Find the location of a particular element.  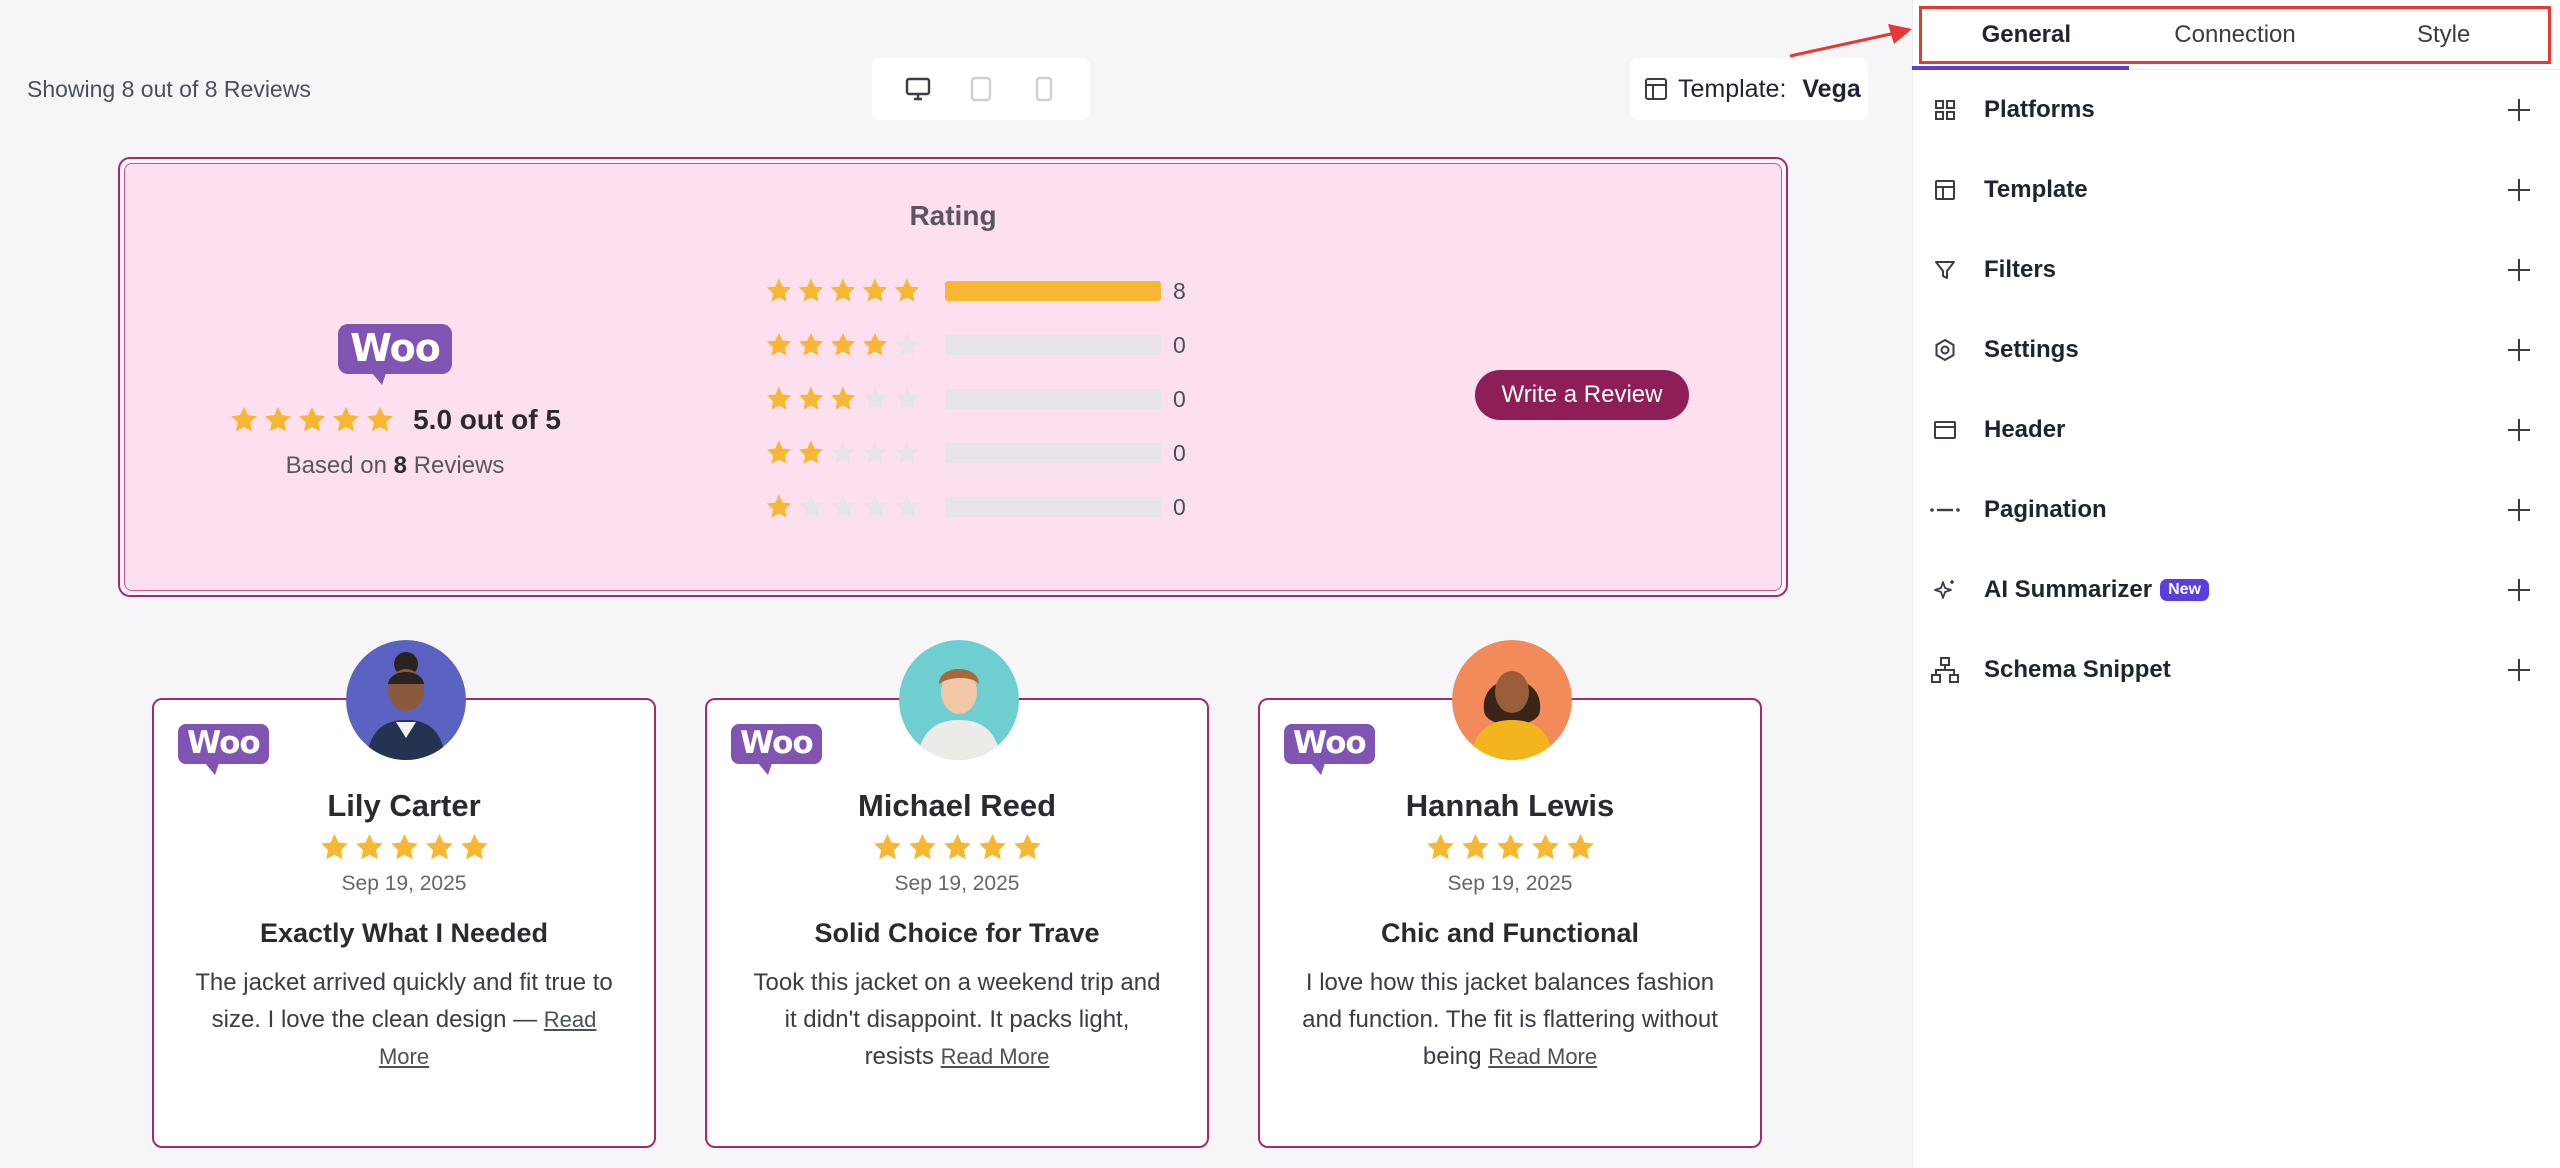

rating-distribution: 8 0 0 0 0 is located at coordinates (984, 399).